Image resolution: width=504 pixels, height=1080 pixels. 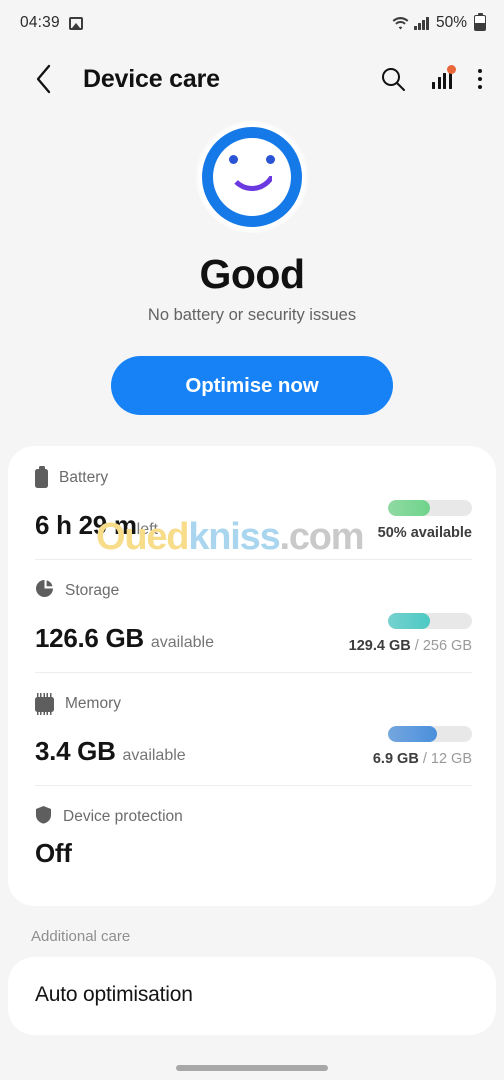 I want to click on metric-caption-main: 129.4 GB, so click(x=379, y=646).